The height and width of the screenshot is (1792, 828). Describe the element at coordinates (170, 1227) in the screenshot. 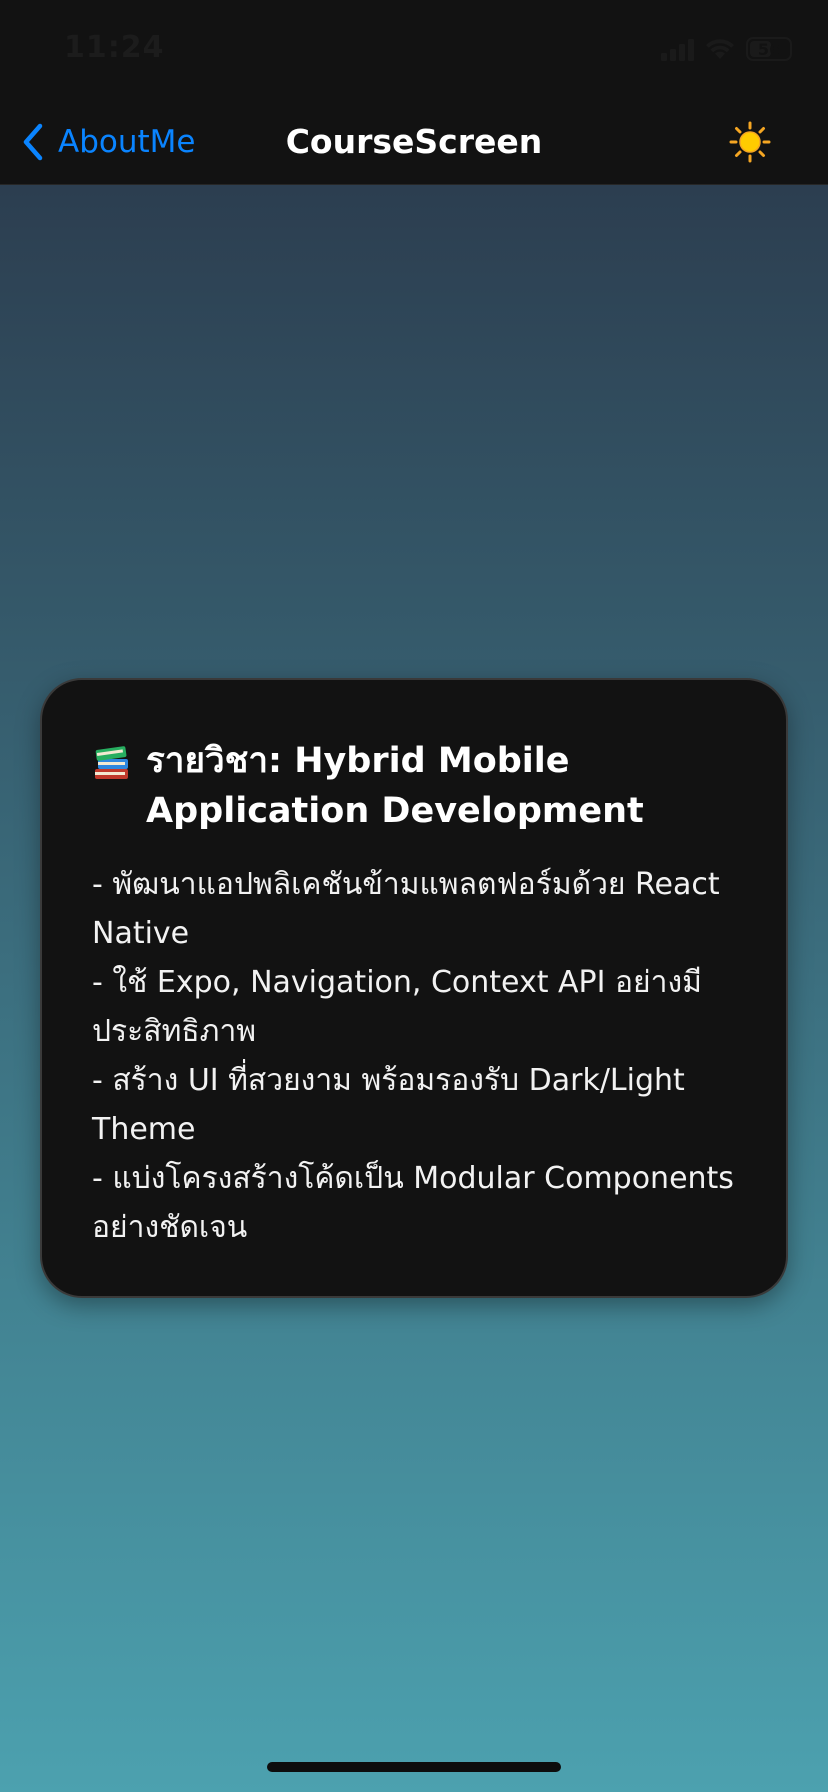

I see `description-line: อย่างชัดเจน` at that location.